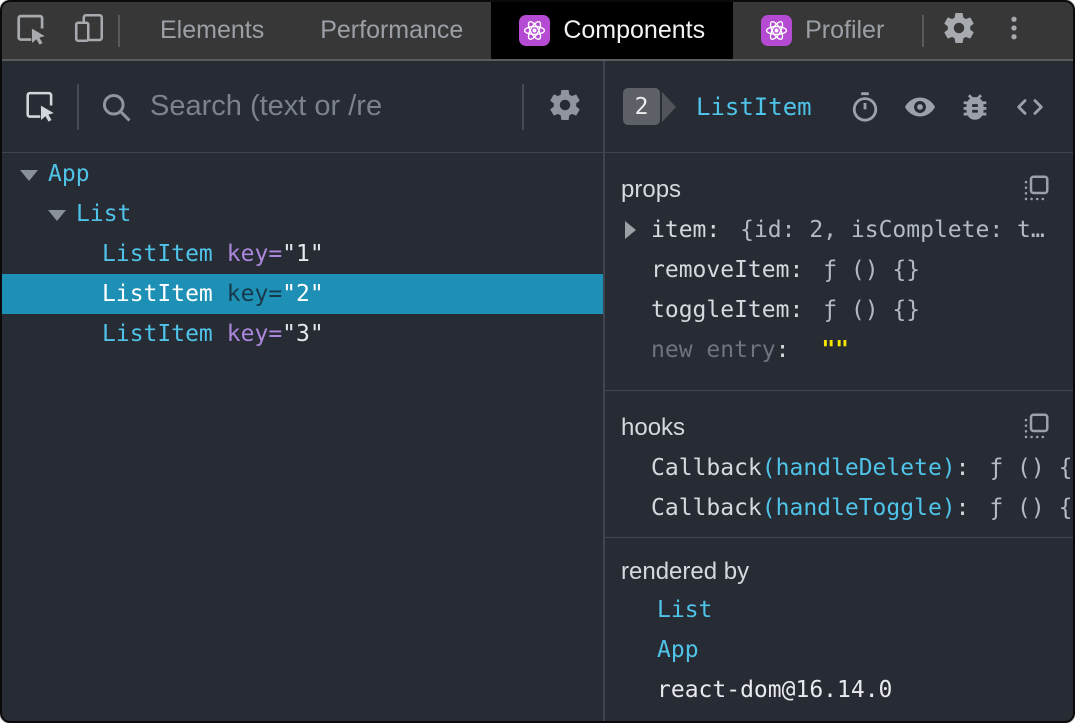  I want to click on owner-row-app: App, so click(829, 650).